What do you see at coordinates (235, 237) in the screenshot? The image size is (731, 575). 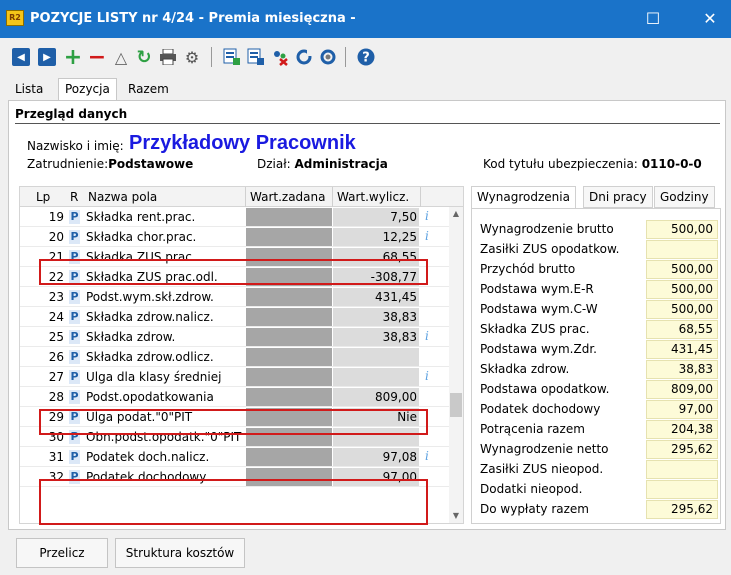 I see `table-row: 20 P Składka chor.prac. 12,25 i` at bounding box center [235, 237].